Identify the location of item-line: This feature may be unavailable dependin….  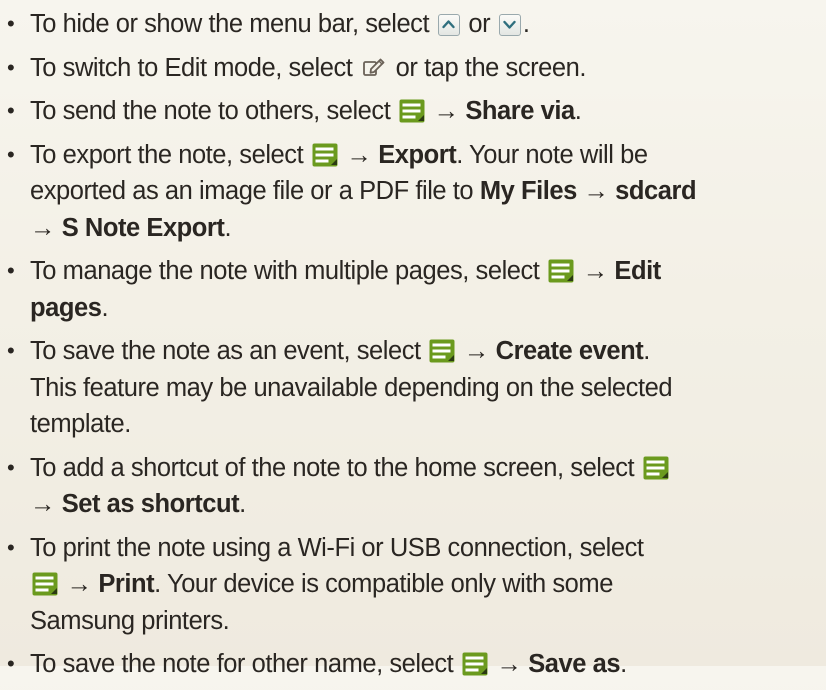
(428, 388).